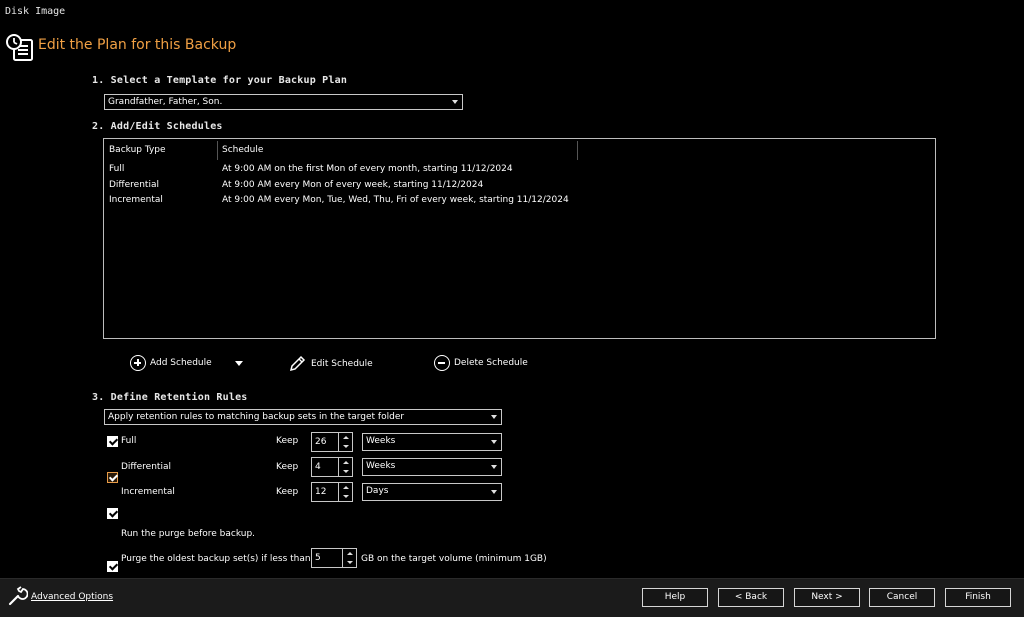  I want to click on row-type-incremental: Incremental, so click(136, 200).